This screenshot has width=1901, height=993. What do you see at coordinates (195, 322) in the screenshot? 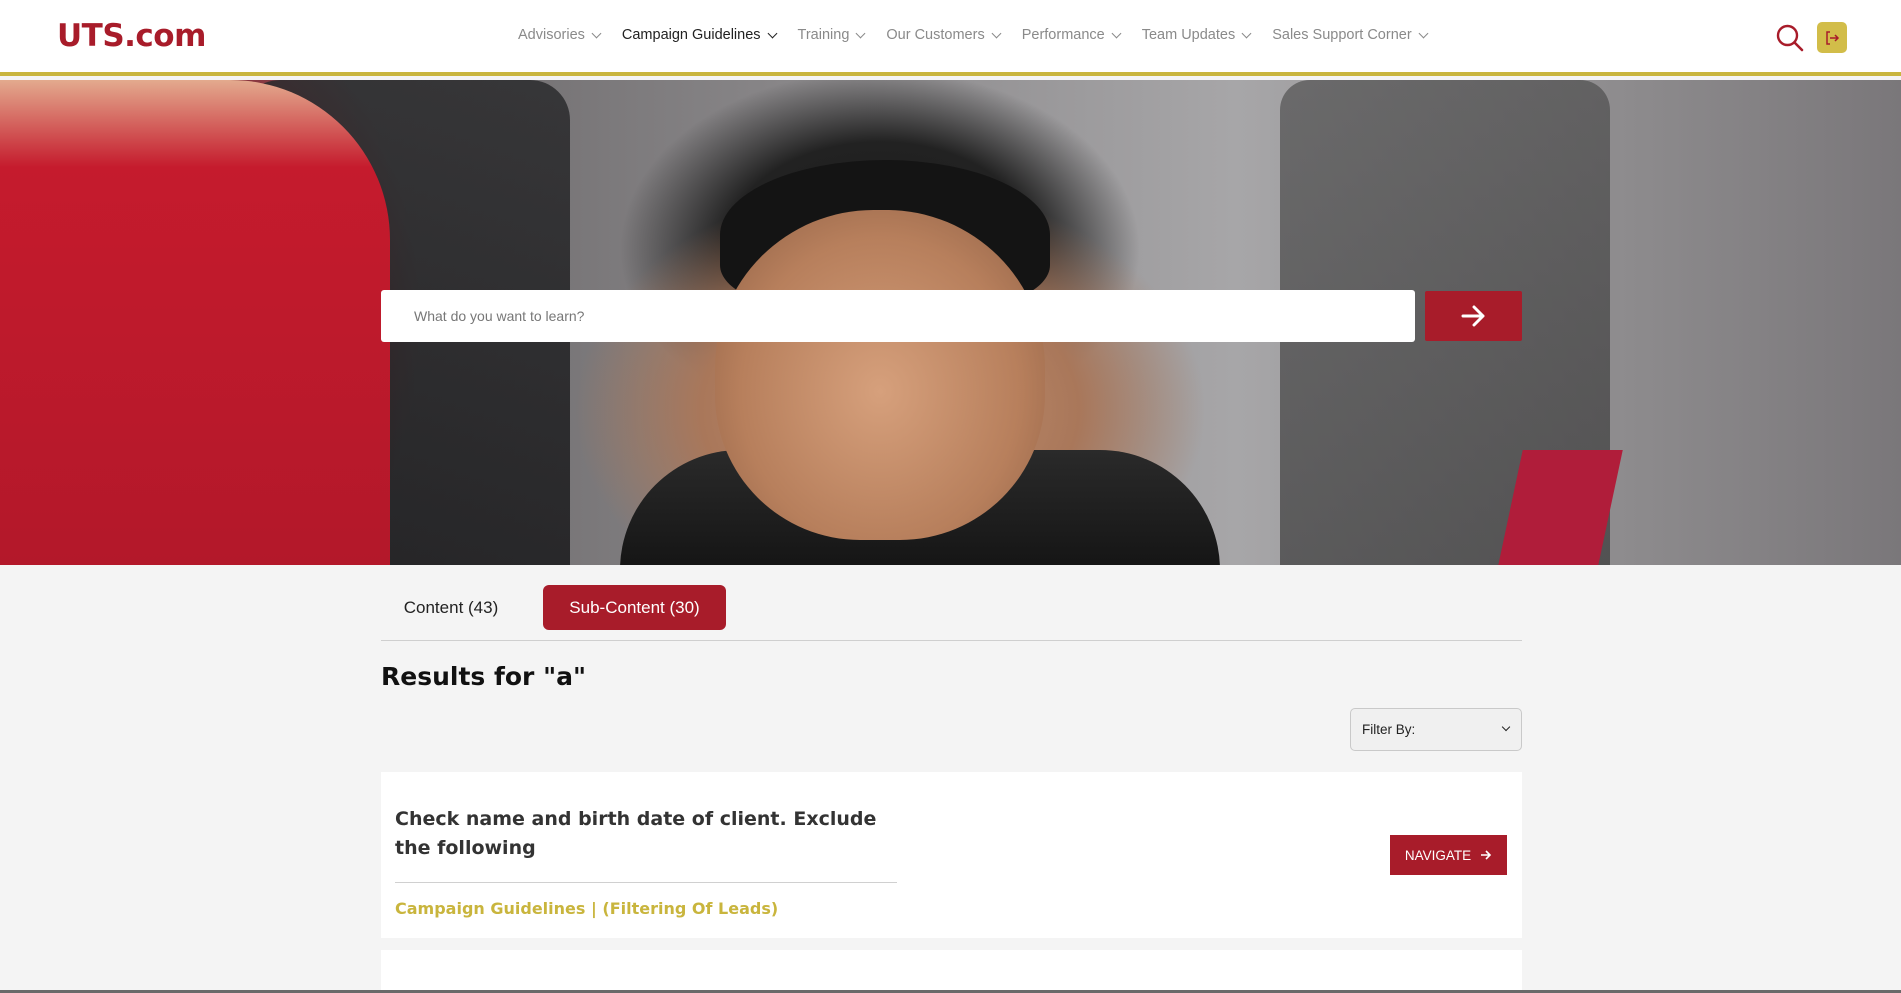
I see `hero-photo-person-left` at bounding box center [195, 322].